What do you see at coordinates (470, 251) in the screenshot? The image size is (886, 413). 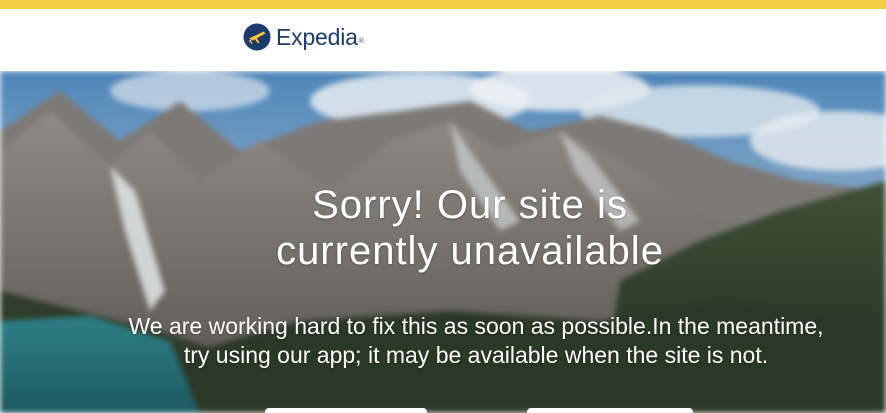 I see `headline-line-2: currently unavailable` at bounding box center [470, 251].